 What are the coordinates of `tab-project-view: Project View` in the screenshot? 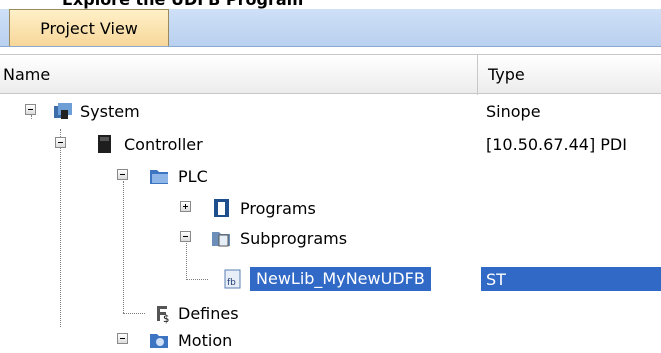 It's located at (89, 27).